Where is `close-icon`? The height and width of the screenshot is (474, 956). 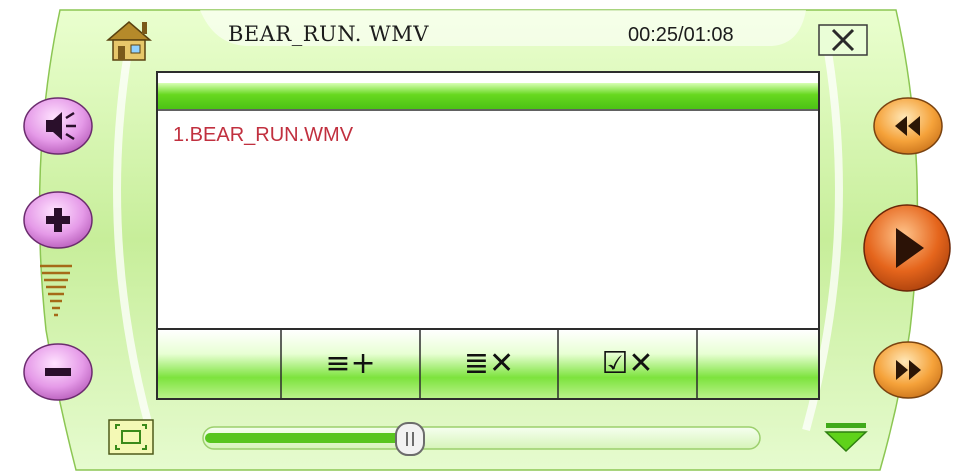
close-icon is located at coordinates (843, 40).